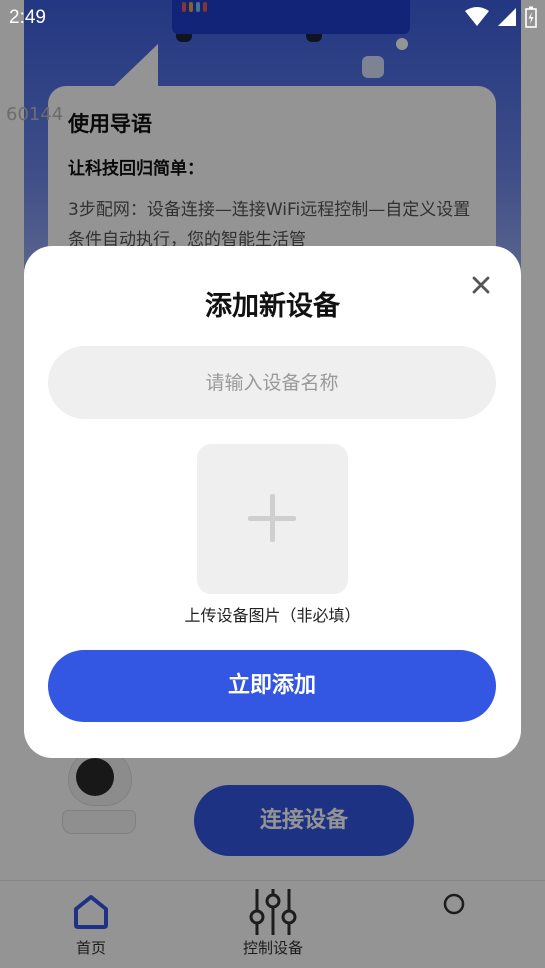  I want to click on upload-image-label: 上传设备图片（非必填）, so click(272, 615).